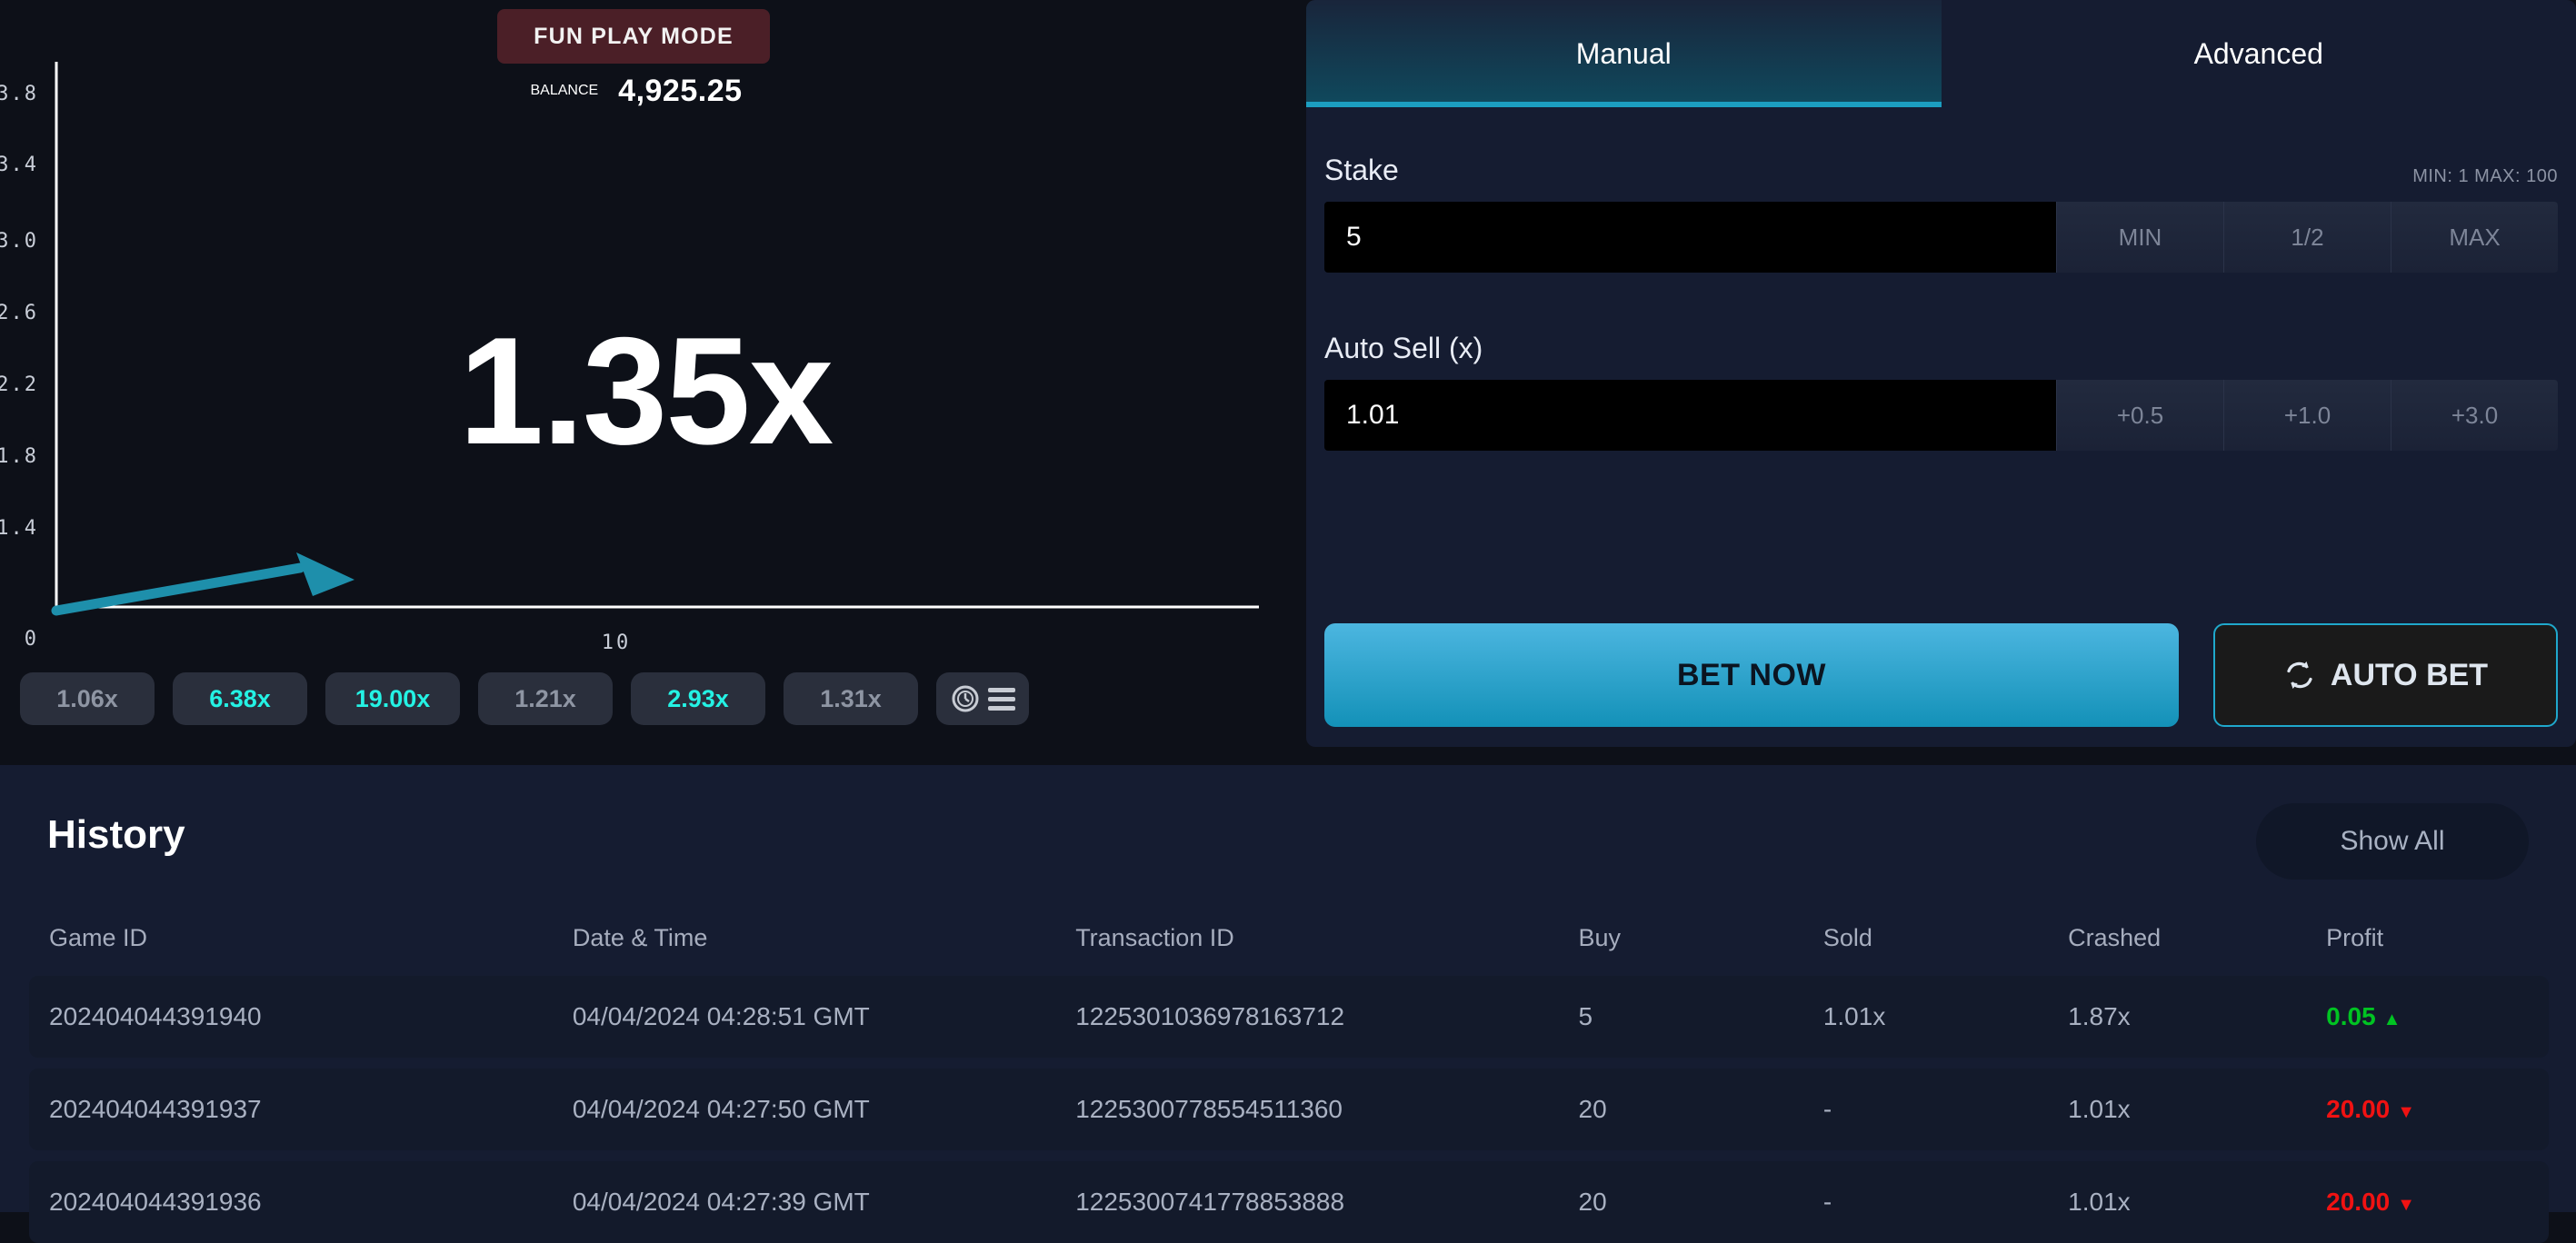 This screenshot has width=2576, height=1243. Describe the element at coordinates (2299, 675) in the screenshot. I see `refresh-icon` at that location.